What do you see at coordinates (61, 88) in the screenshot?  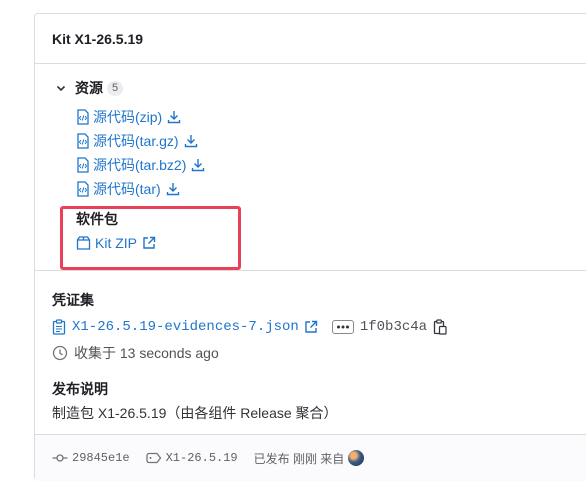 I see `chevron-down-icon` at bounding box center [61, 88].